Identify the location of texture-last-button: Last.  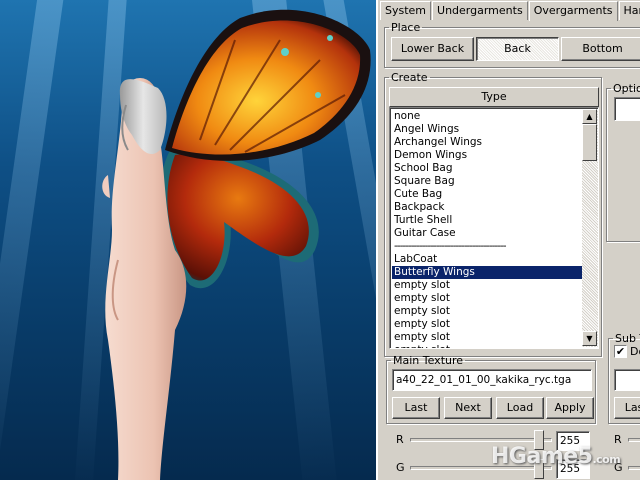
(416, 408).